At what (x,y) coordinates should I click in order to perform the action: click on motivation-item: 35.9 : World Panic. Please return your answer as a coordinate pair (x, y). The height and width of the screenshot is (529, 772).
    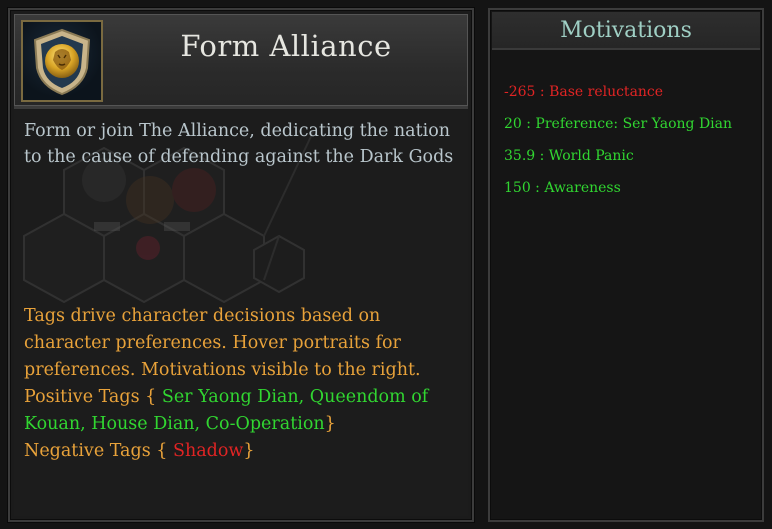
    Looking at the image, I should click on (569, 156).